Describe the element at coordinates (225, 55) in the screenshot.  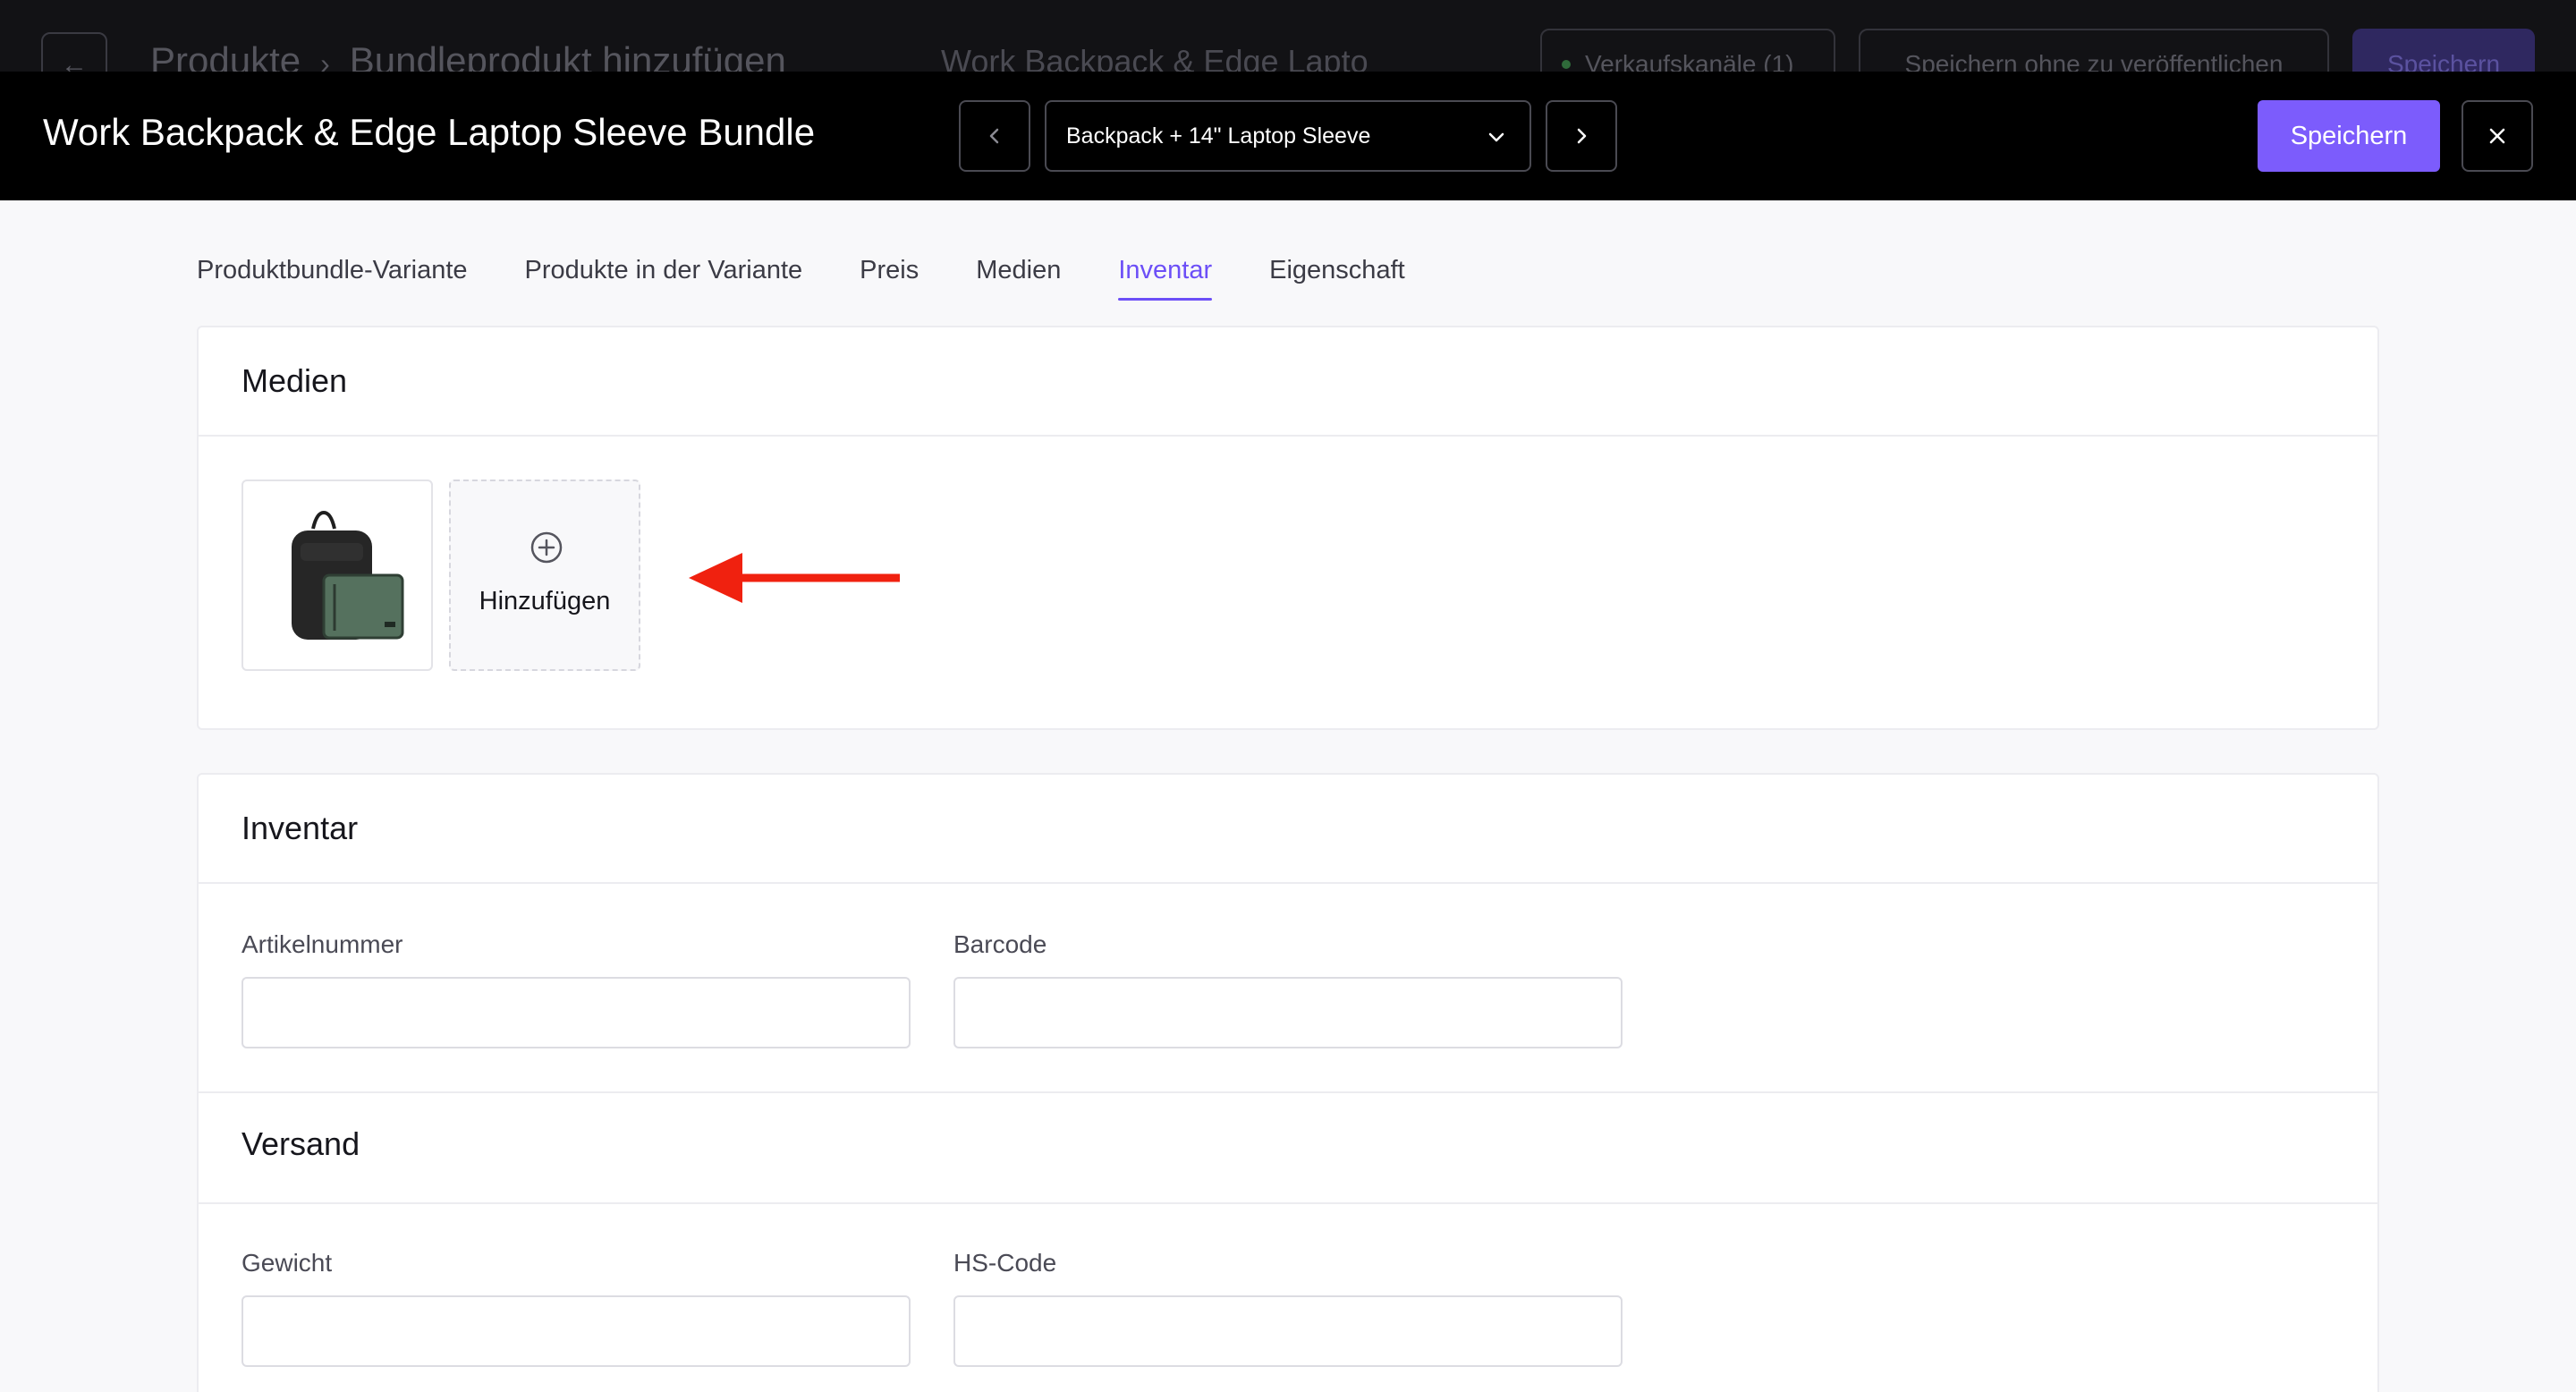
I see `breadcrumb-products: Produkte` at that location.